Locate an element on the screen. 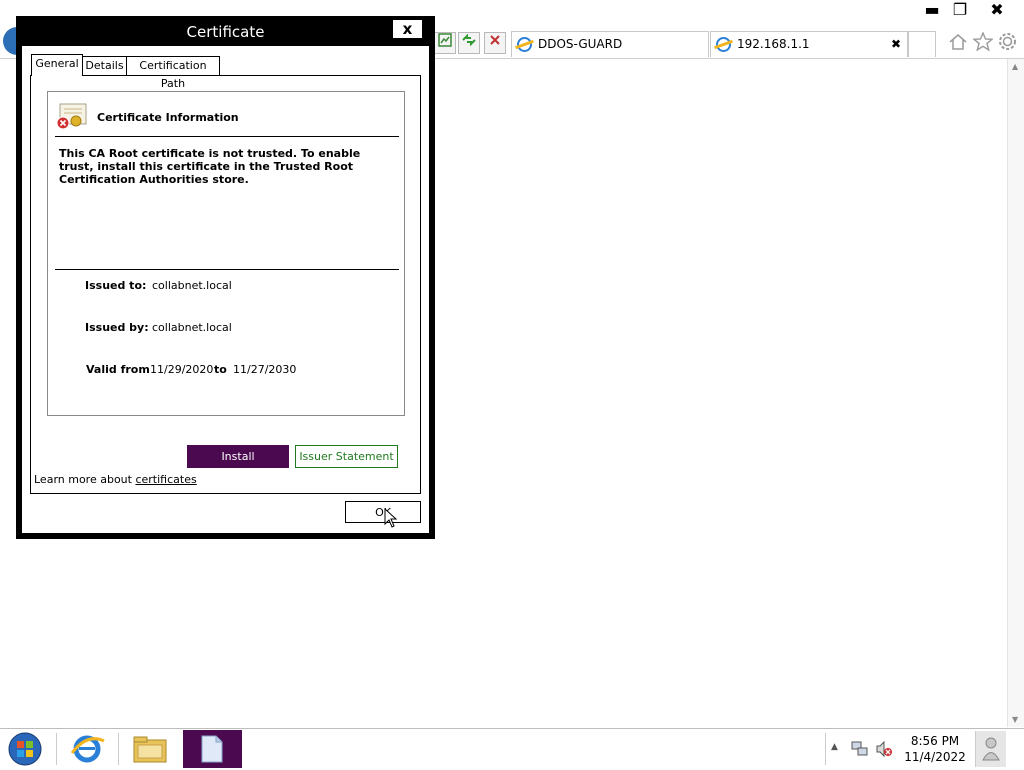  learn-more-text: Learn more about certificates is located at coordinates (115, 479).